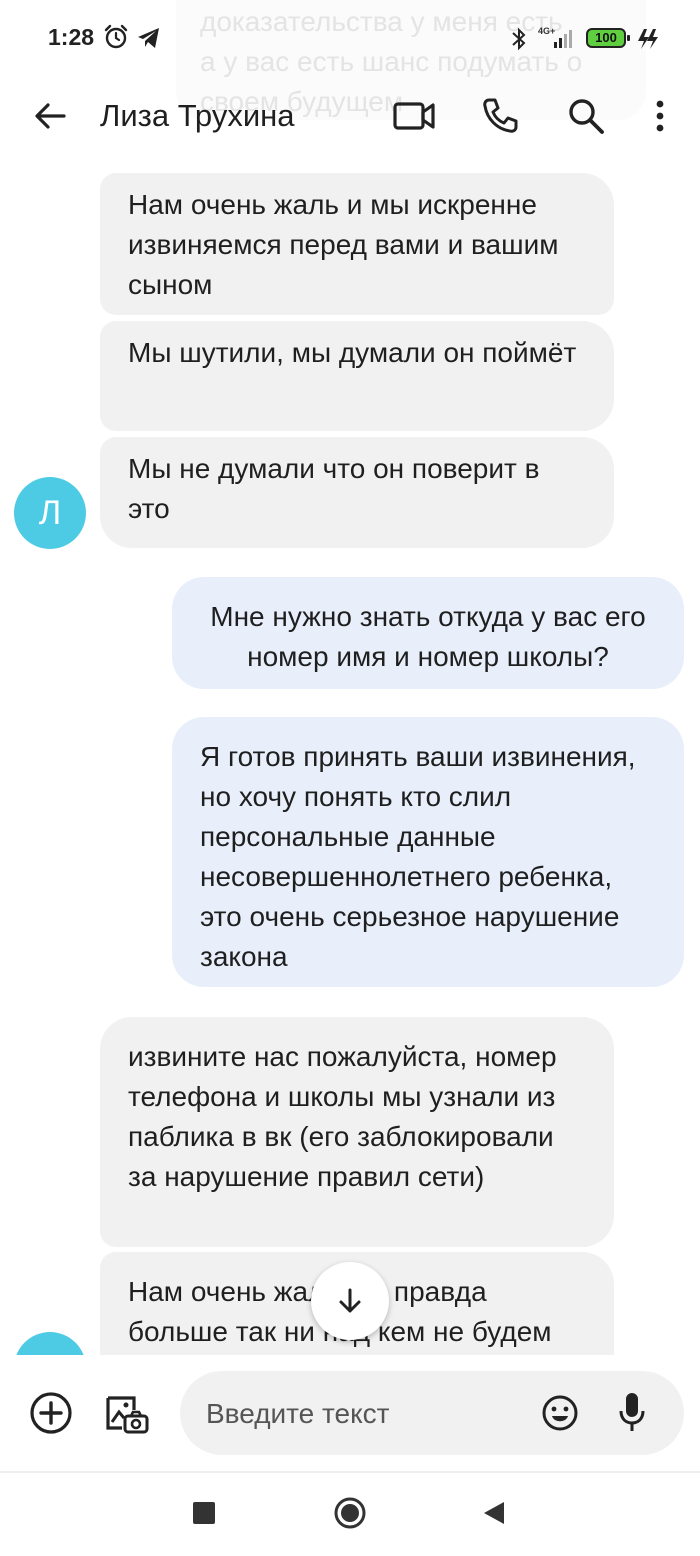  I want to click on alarm-icon, so click(116, 36).